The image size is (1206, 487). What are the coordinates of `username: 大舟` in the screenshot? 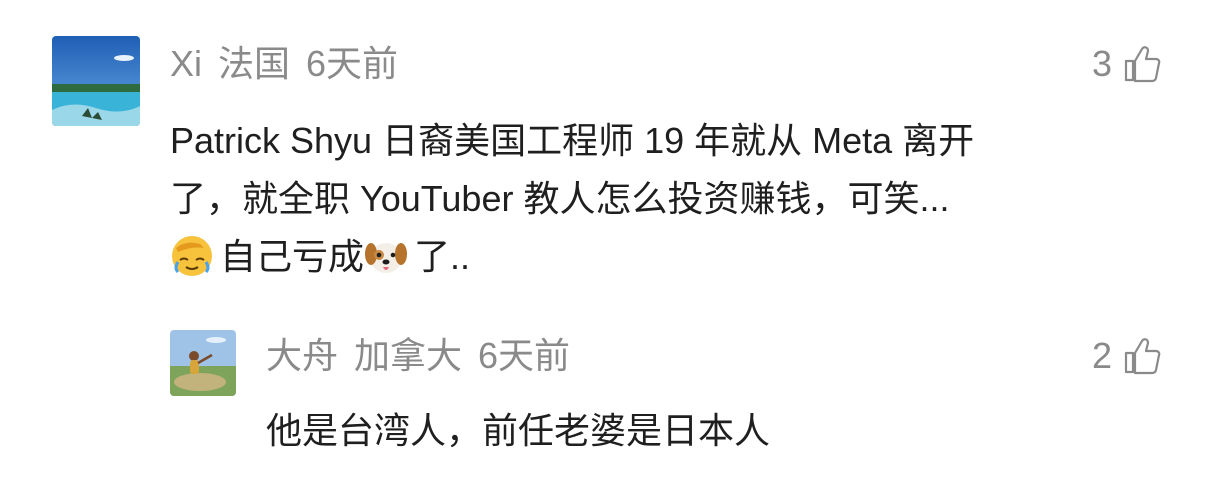 It's located at (302, 356).